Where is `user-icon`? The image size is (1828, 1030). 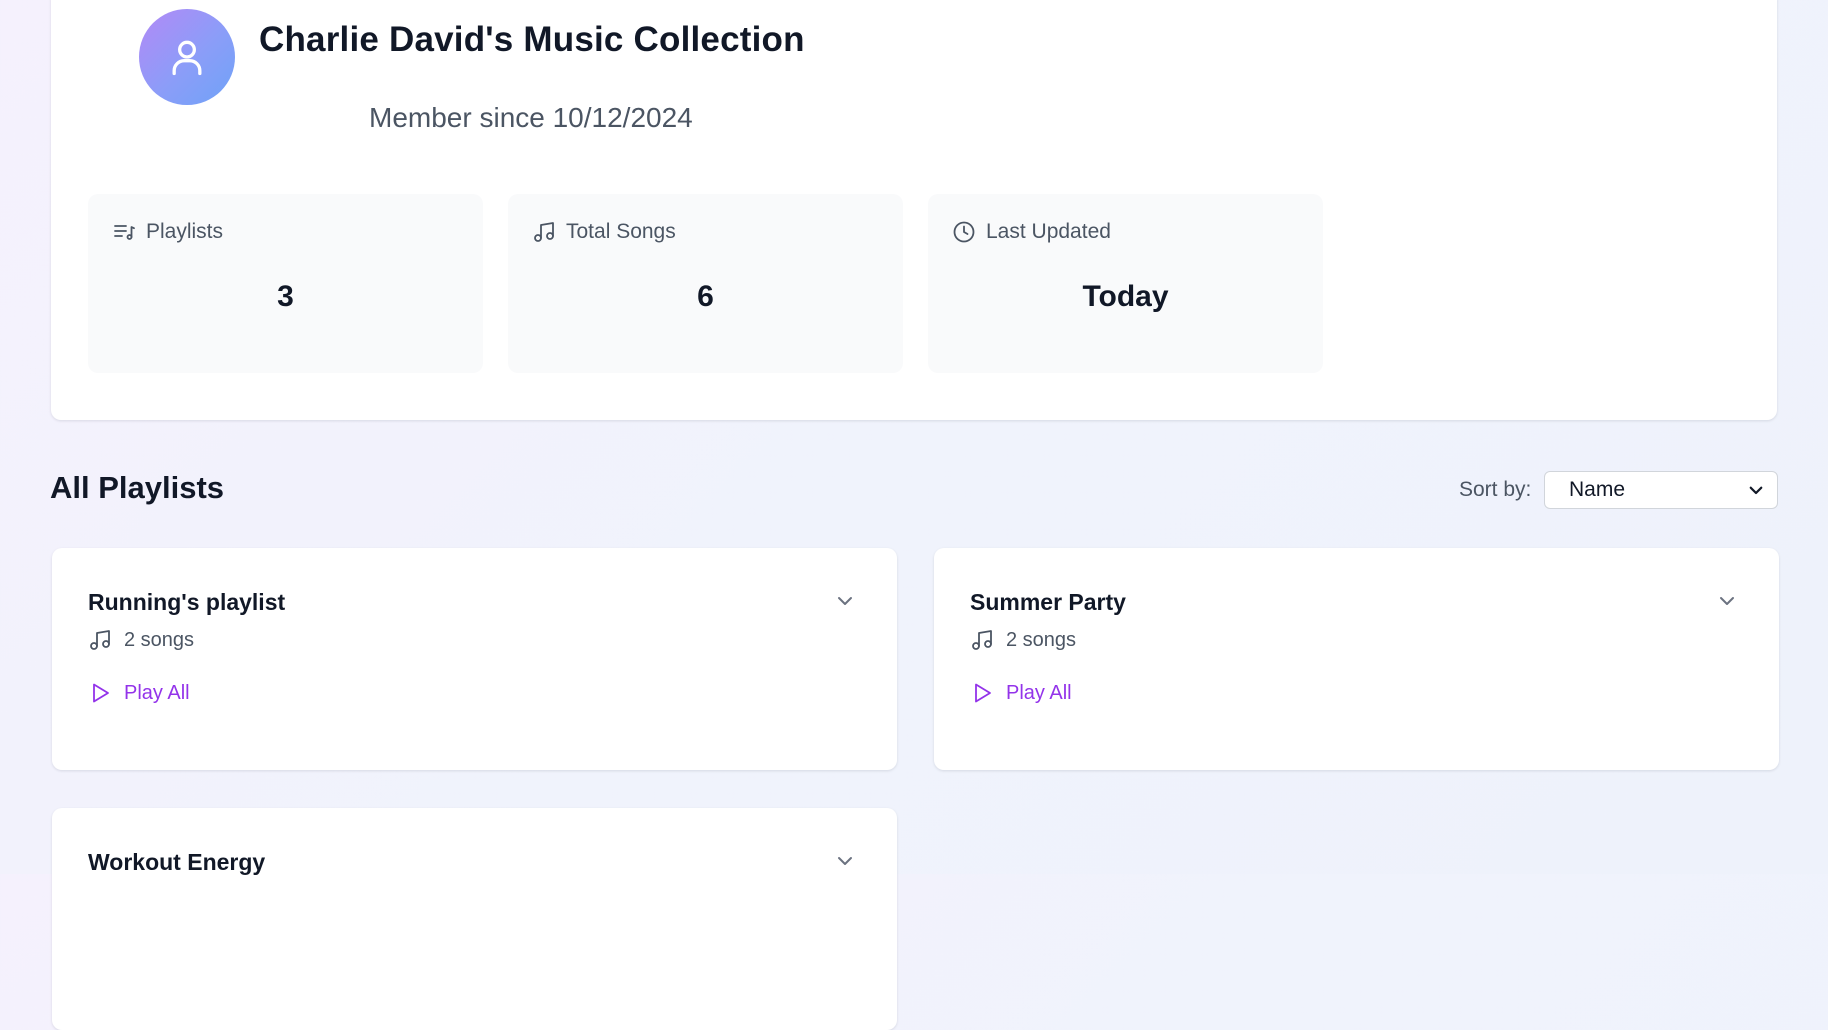
user-icon is located at coordinates (187, 58).